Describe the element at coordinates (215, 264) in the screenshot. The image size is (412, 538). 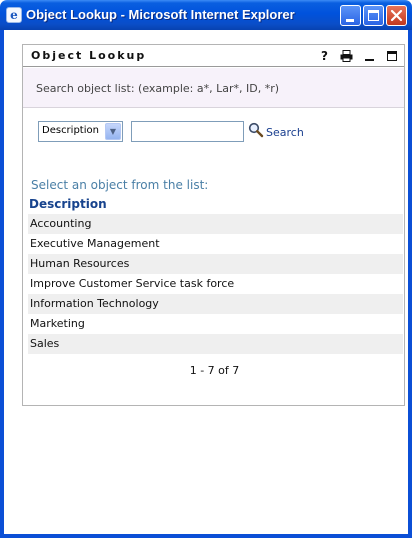
I see `list-item: Human Resources` at that location.